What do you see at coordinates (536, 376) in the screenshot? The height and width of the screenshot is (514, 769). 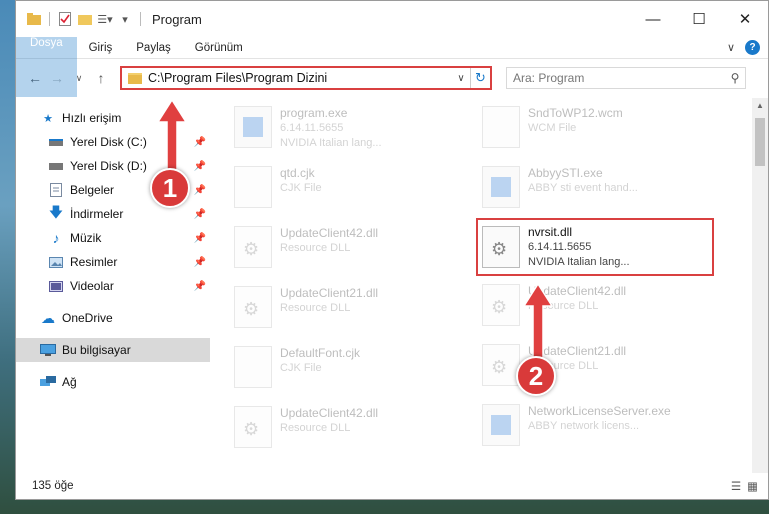 I see `annotation-badge-2: 2` at bounding box center [536, 376].